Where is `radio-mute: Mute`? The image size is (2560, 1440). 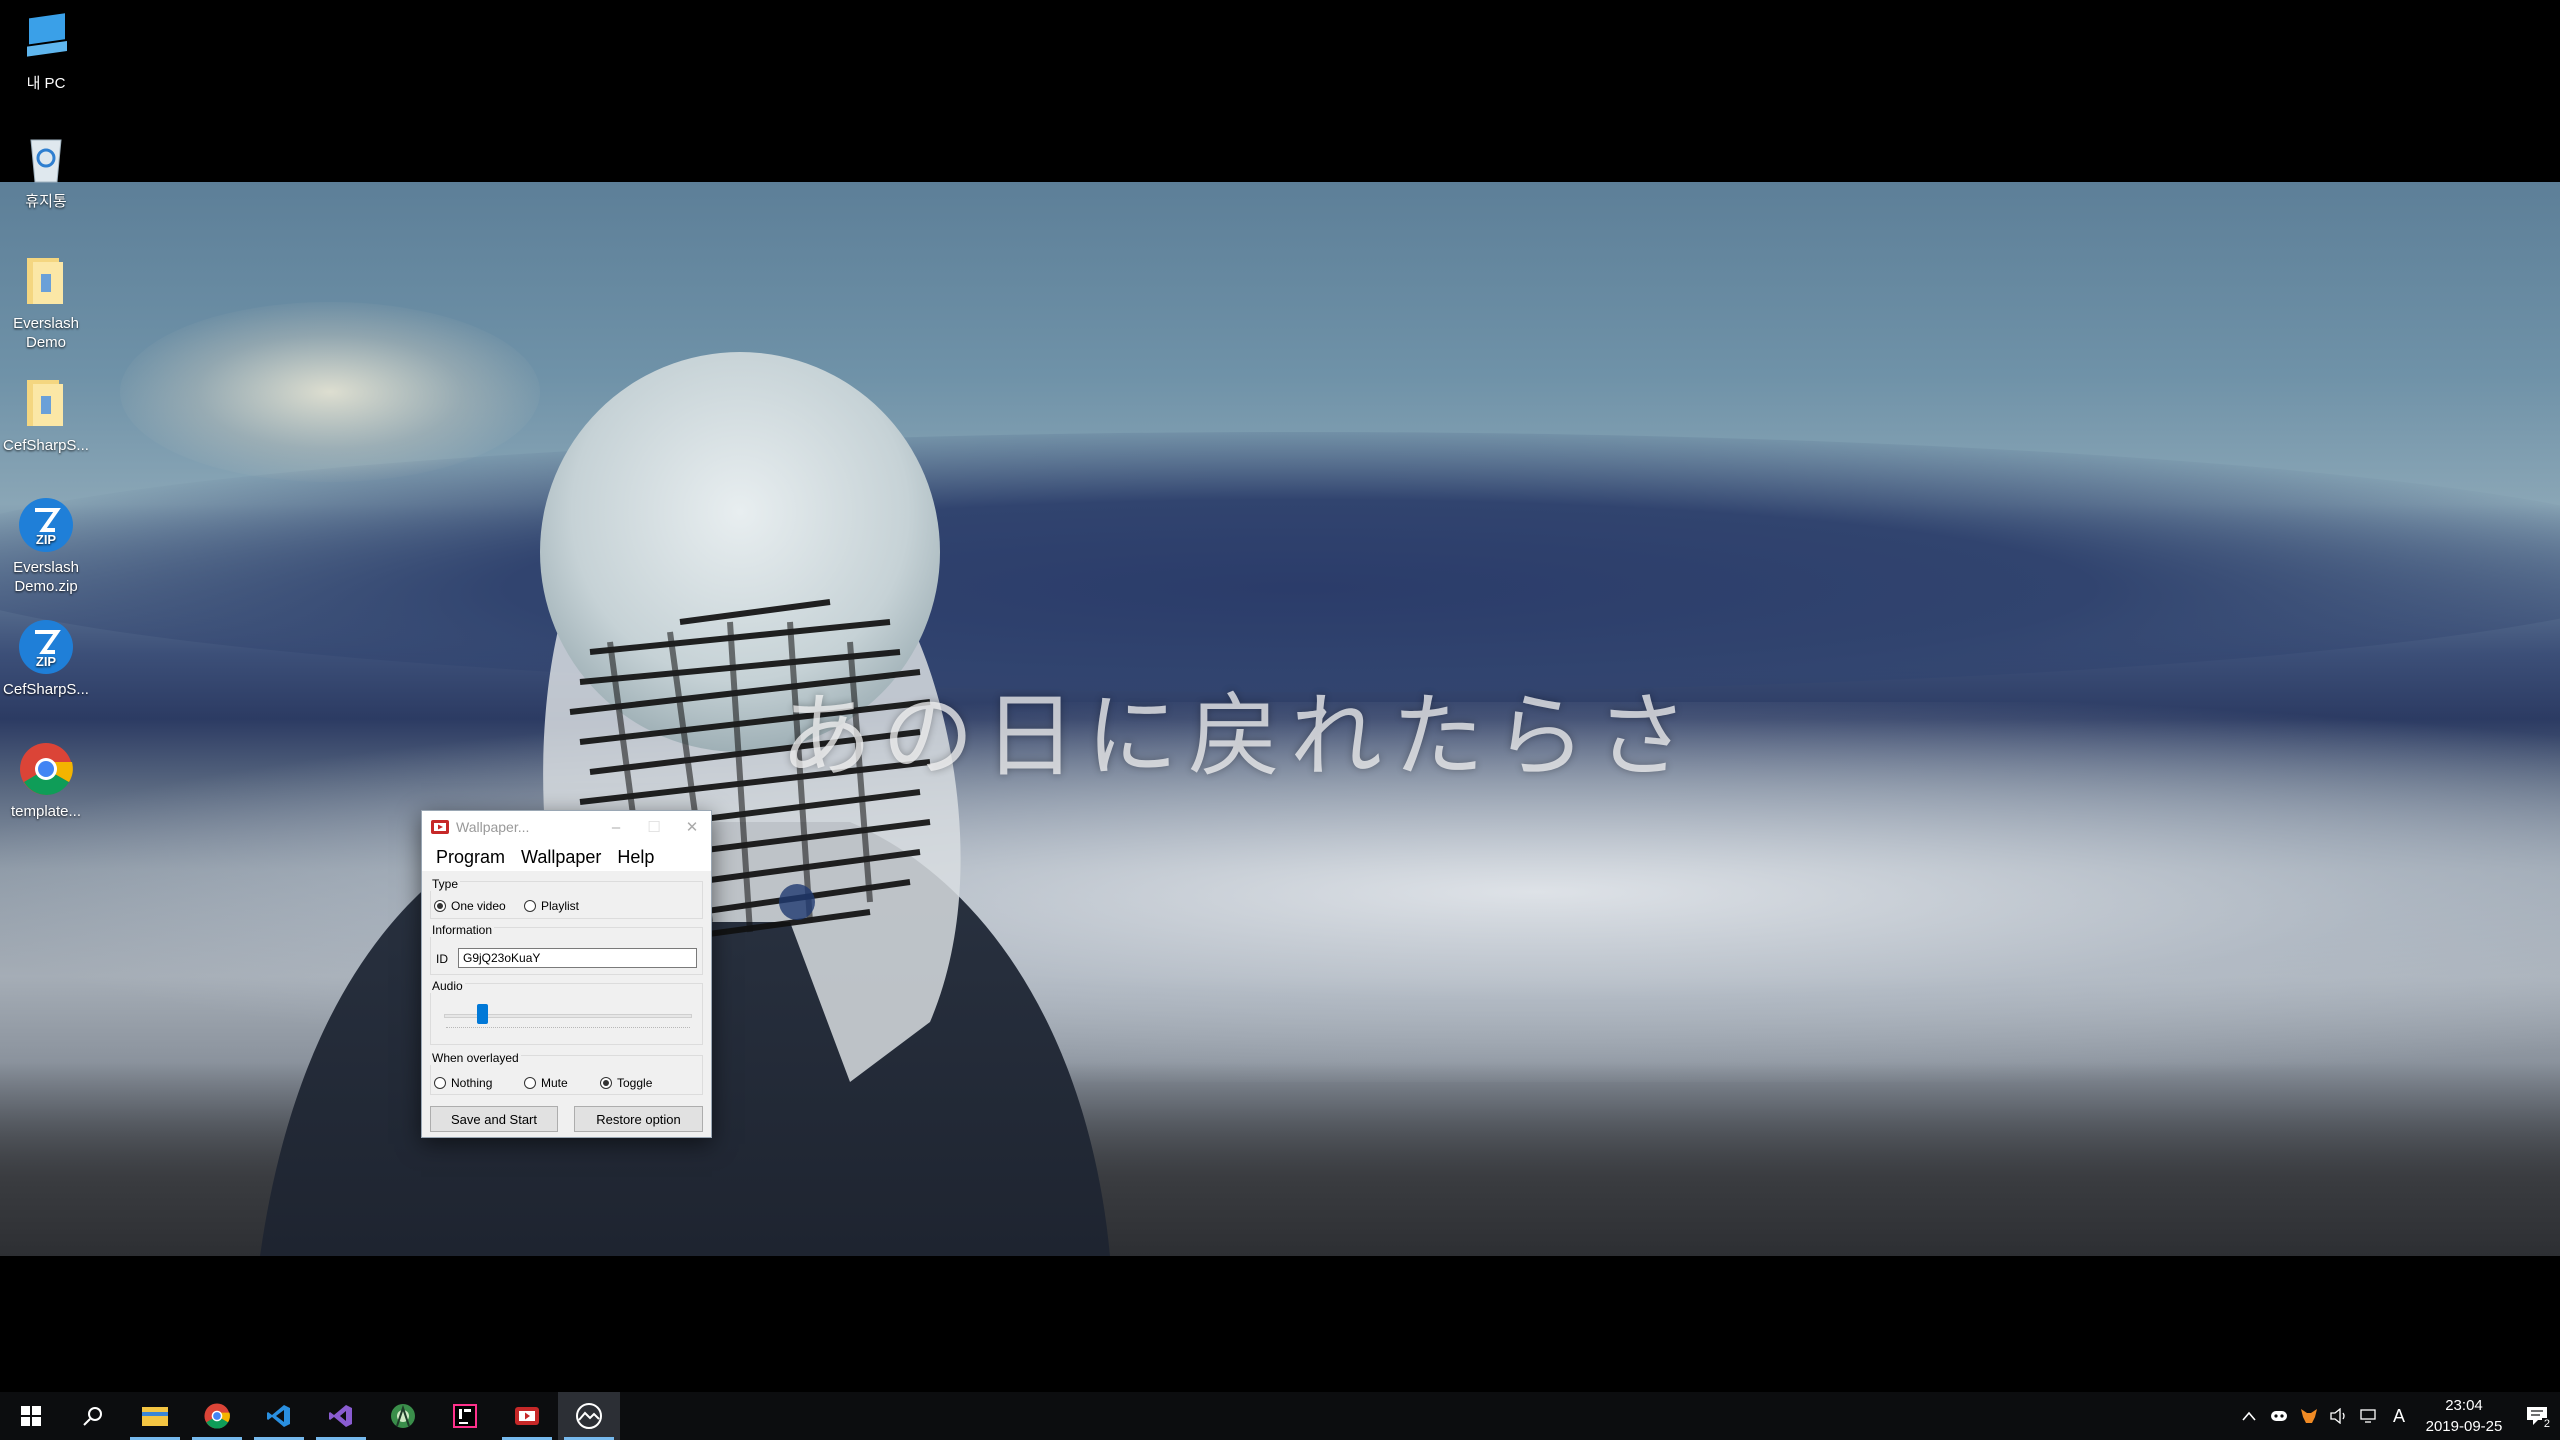
radio-mute: Mute is located at coordinates (546, 1083).